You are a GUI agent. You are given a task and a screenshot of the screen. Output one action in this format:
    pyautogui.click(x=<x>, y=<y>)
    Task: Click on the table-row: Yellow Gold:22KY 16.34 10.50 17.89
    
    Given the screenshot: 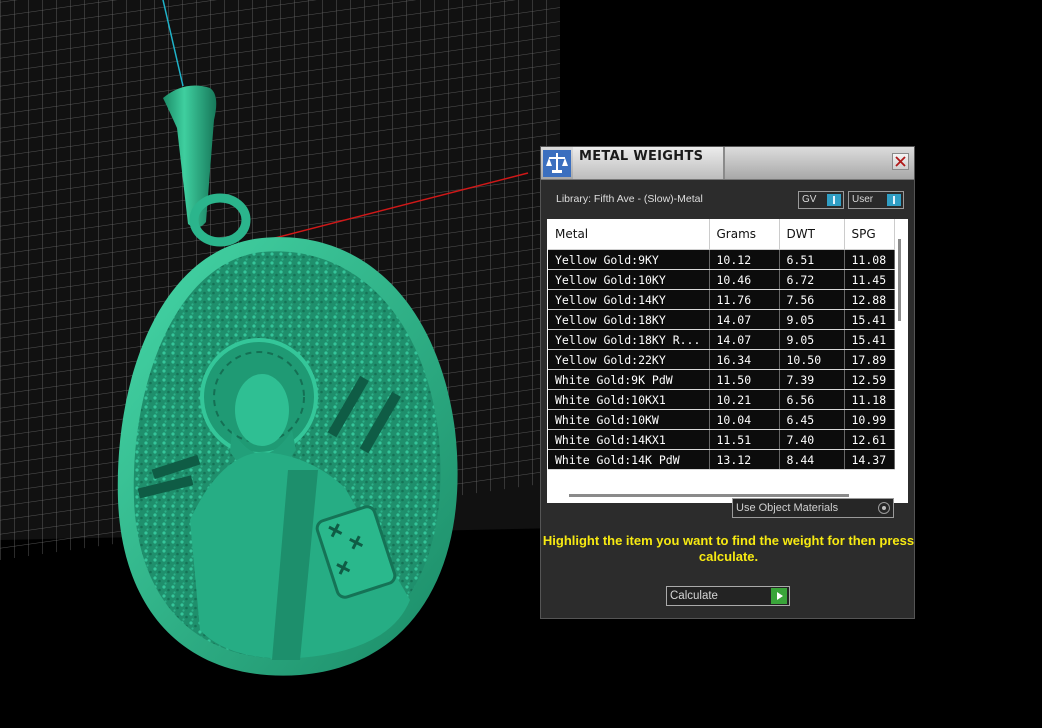 What is the action you would take?
    pyautogui.click(x=721, y=359)
    